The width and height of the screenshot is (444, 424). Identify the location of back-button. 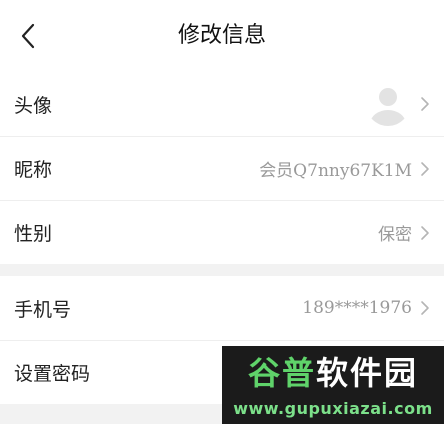
(28, 36).